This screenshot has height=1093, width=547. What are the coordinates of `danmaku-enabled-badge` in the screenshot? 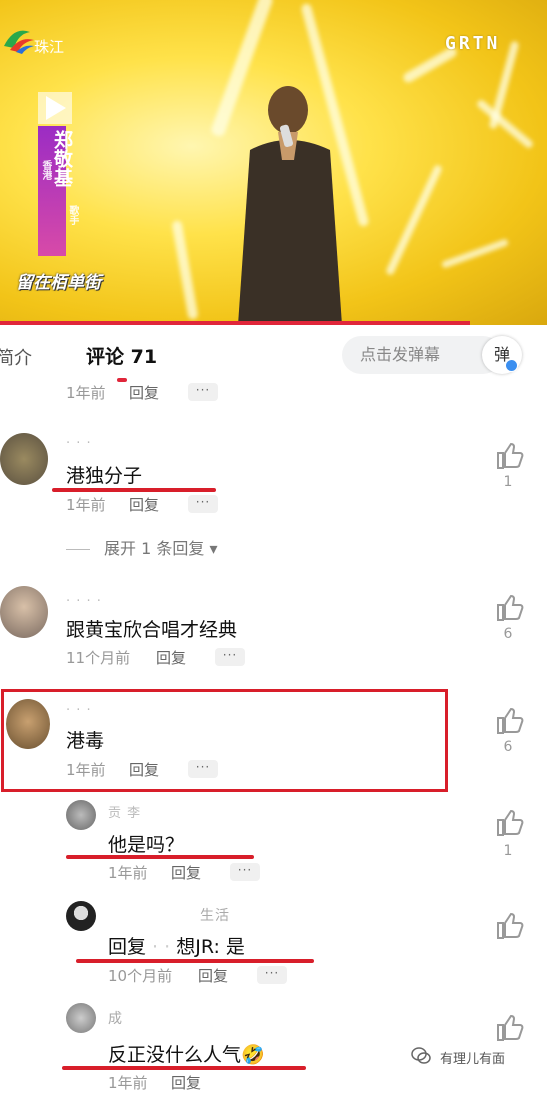 It's located at (511, 365).